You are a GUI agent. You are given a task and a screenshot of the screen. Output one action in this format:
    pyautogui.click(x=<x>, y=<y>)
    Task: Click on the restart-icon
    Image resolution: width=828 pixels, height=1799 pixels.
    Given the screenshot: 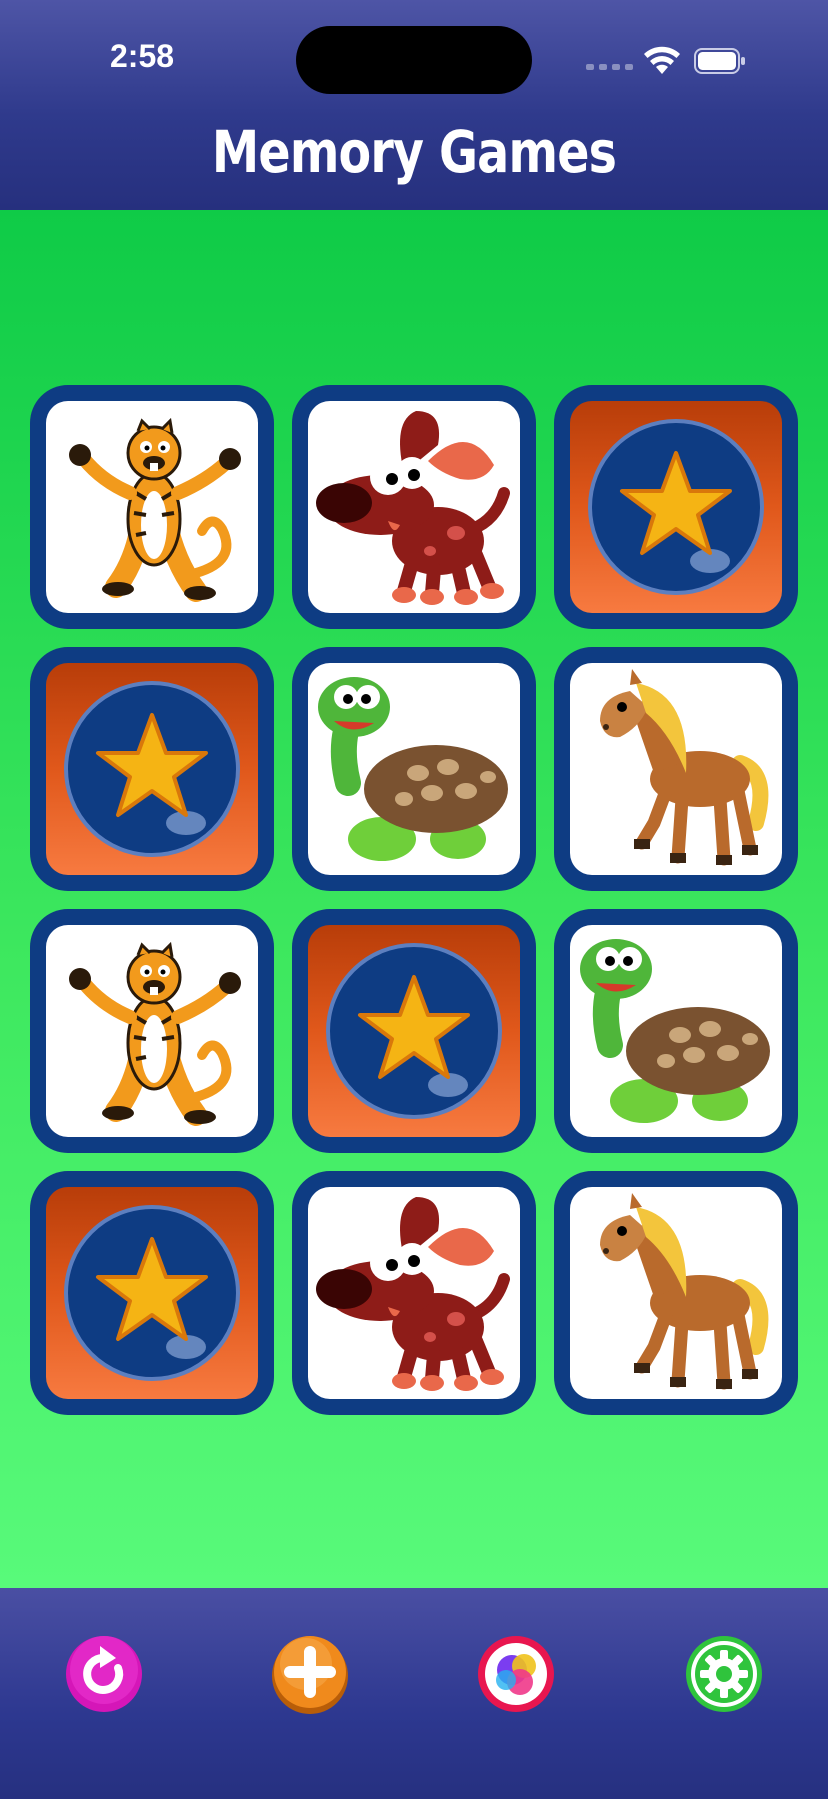 What is the action you would take?
    pyautogui.click(x=104, y=1674)
    